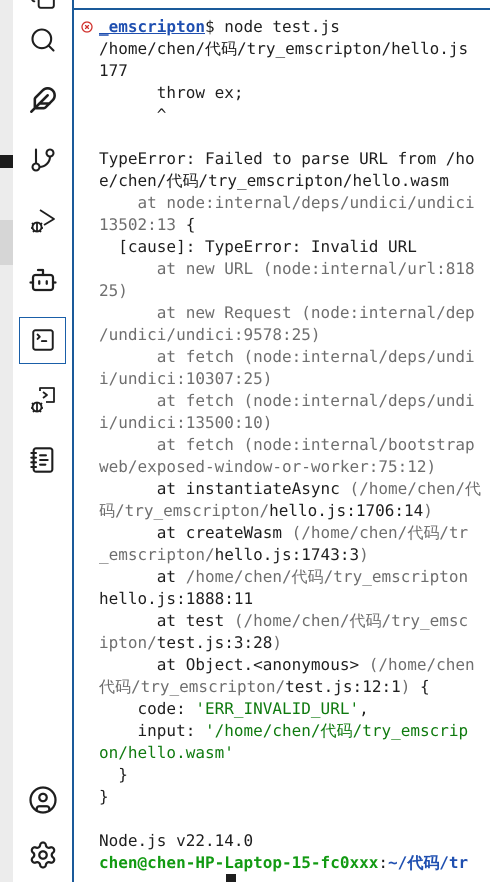  Describe the element at coordinates (364, 709) in the screenshot. I see `terminal-text: ,` at that location.